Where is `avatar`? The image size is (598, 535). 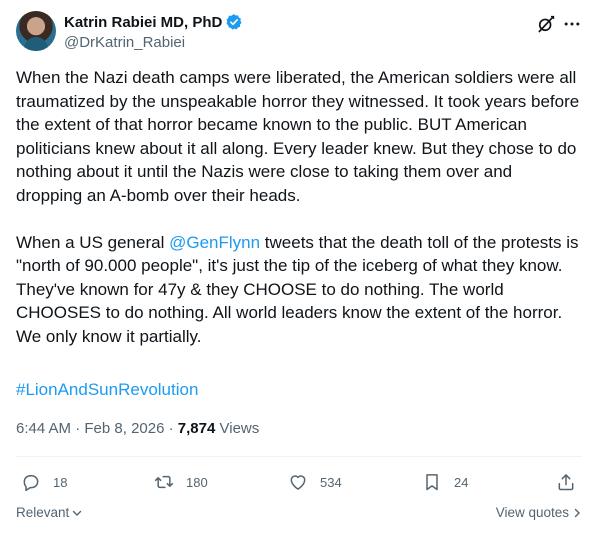 avatar is located at coordinates (36, 31).